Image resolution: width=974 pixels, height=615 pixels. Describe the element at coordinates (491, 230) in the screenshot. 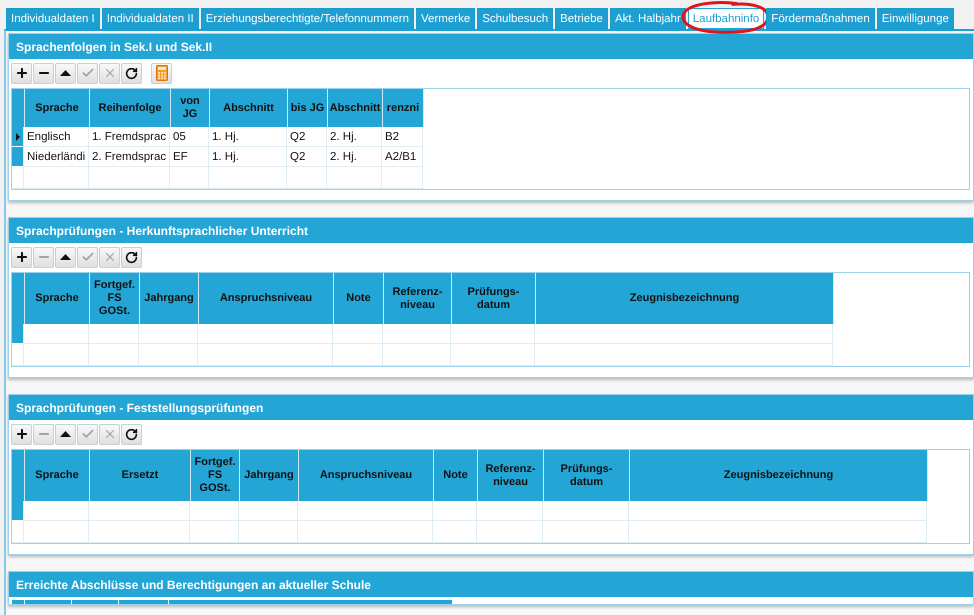

I see `section-header: Sprachprüfungen - Herkunftsprachlicher Unterricht` at that location.